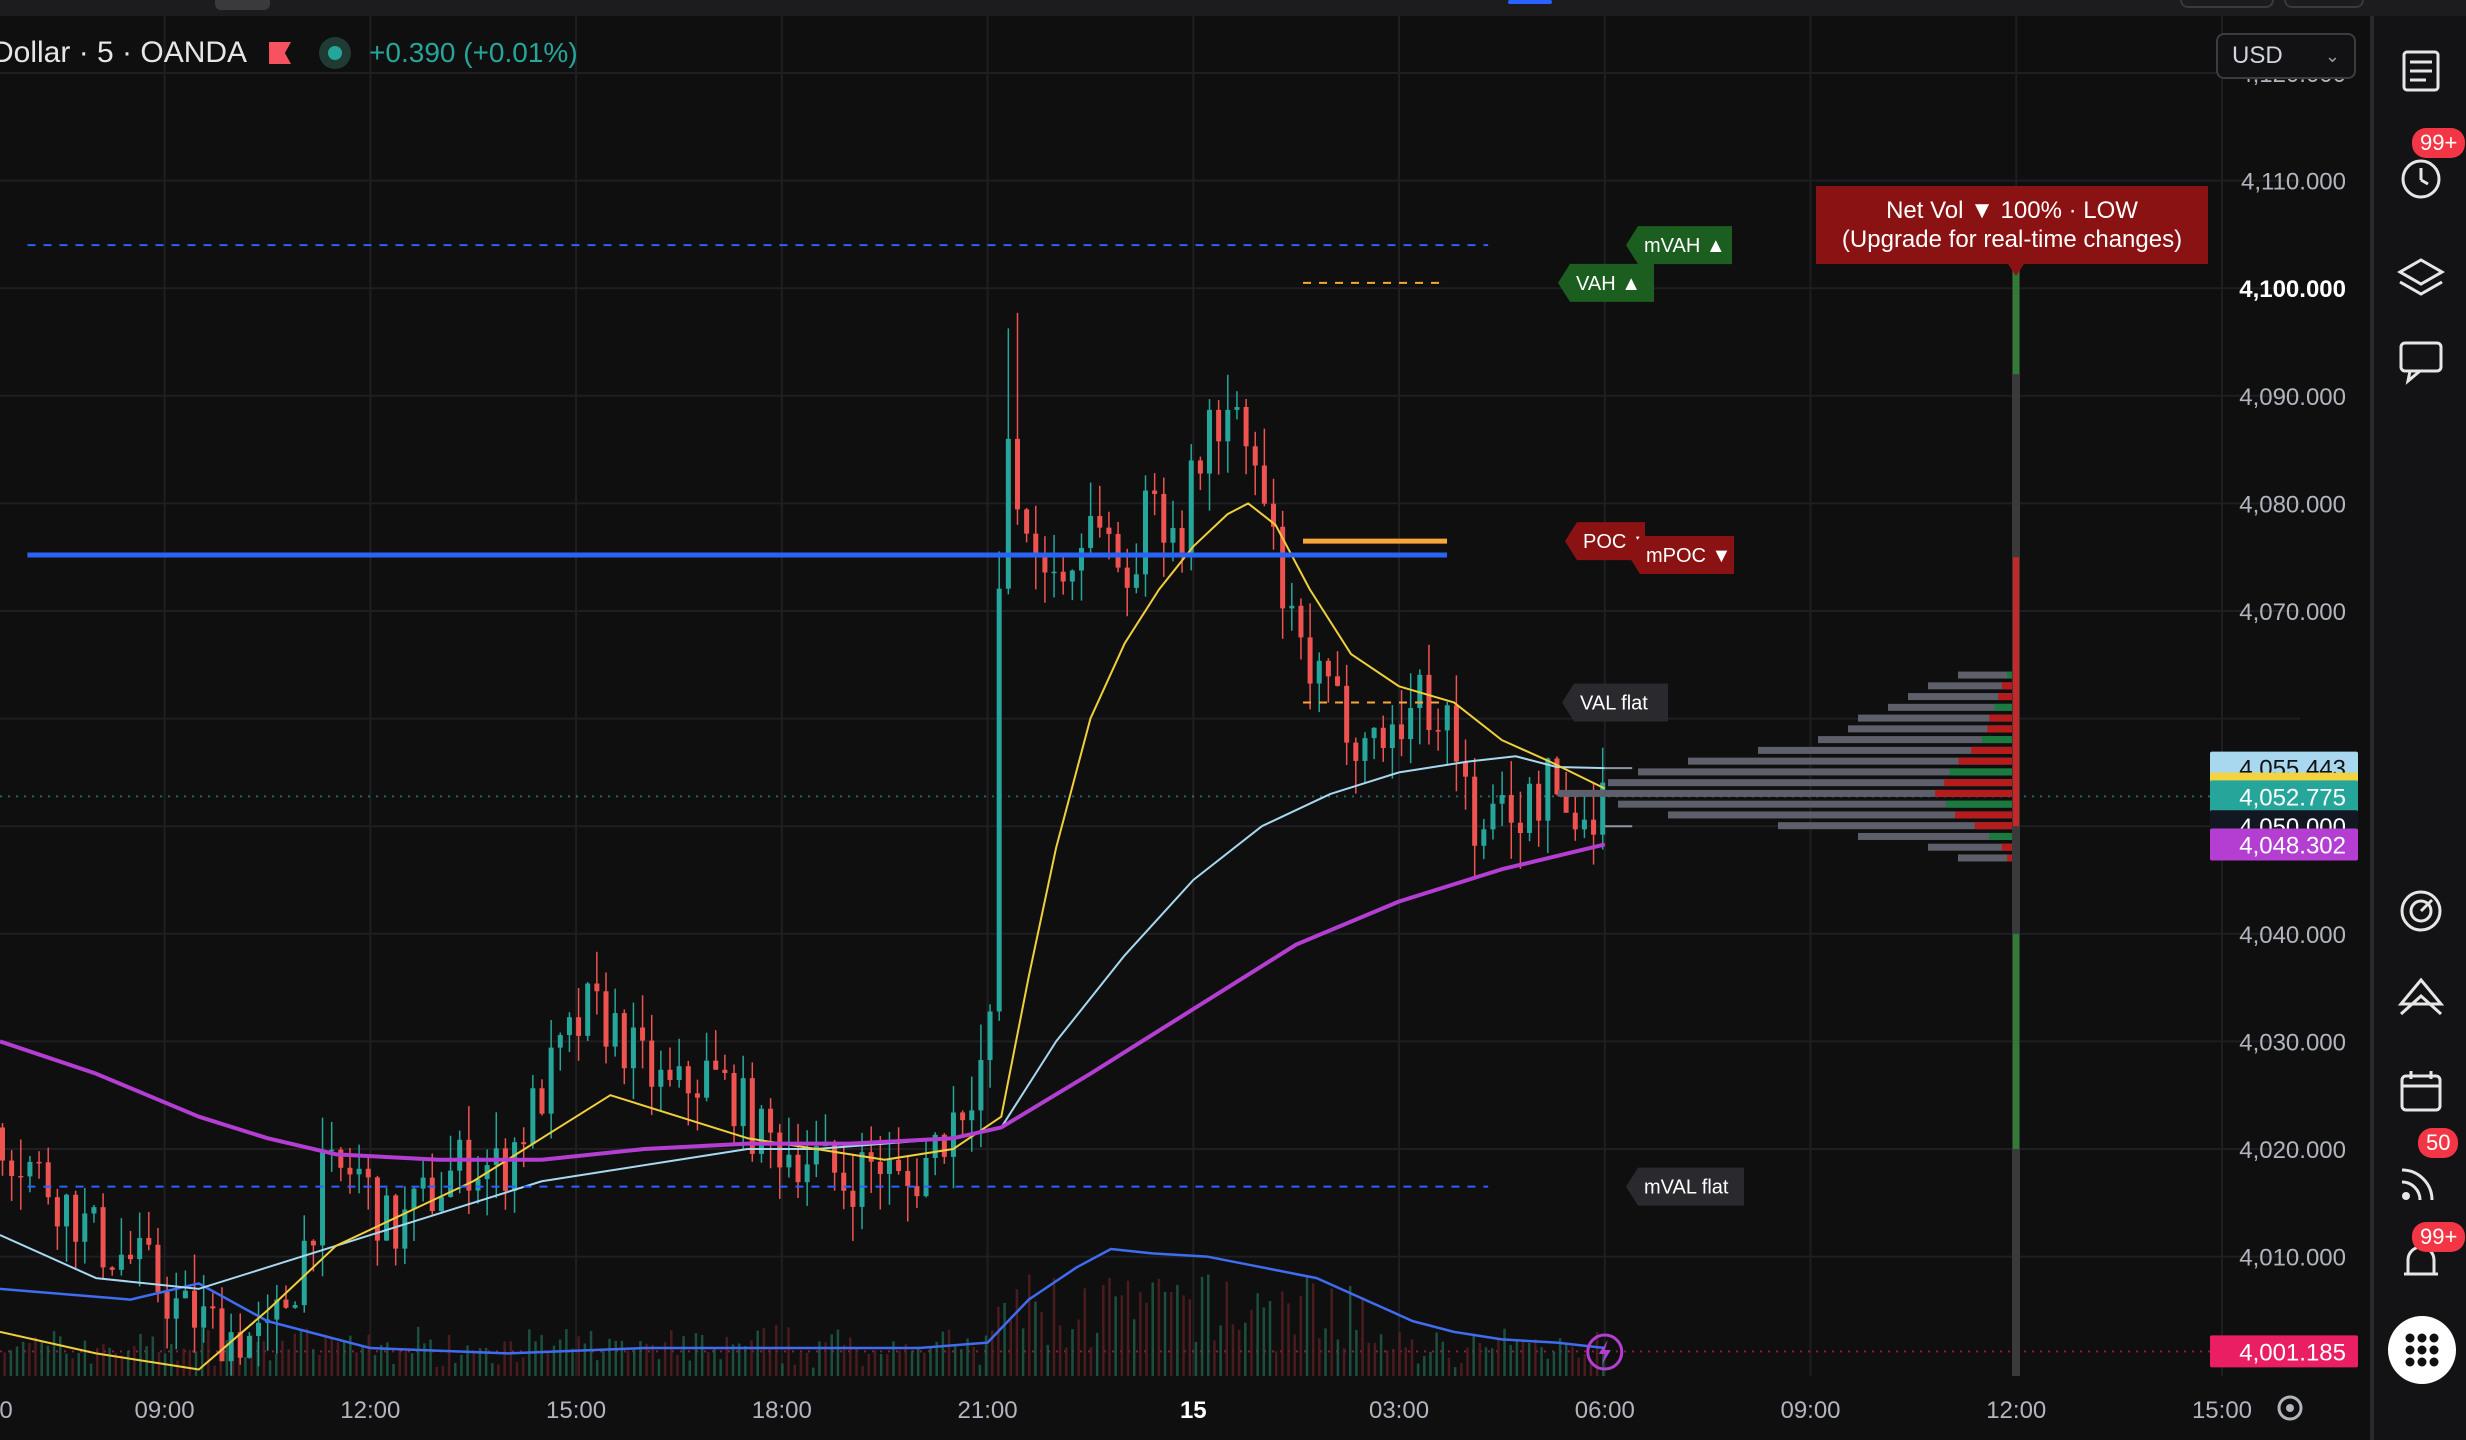 This screenshot has height=1440, width=2466. Describe the element at coordinates (2421, 179) in the screenshot. I see `alerts-icon` at that location.